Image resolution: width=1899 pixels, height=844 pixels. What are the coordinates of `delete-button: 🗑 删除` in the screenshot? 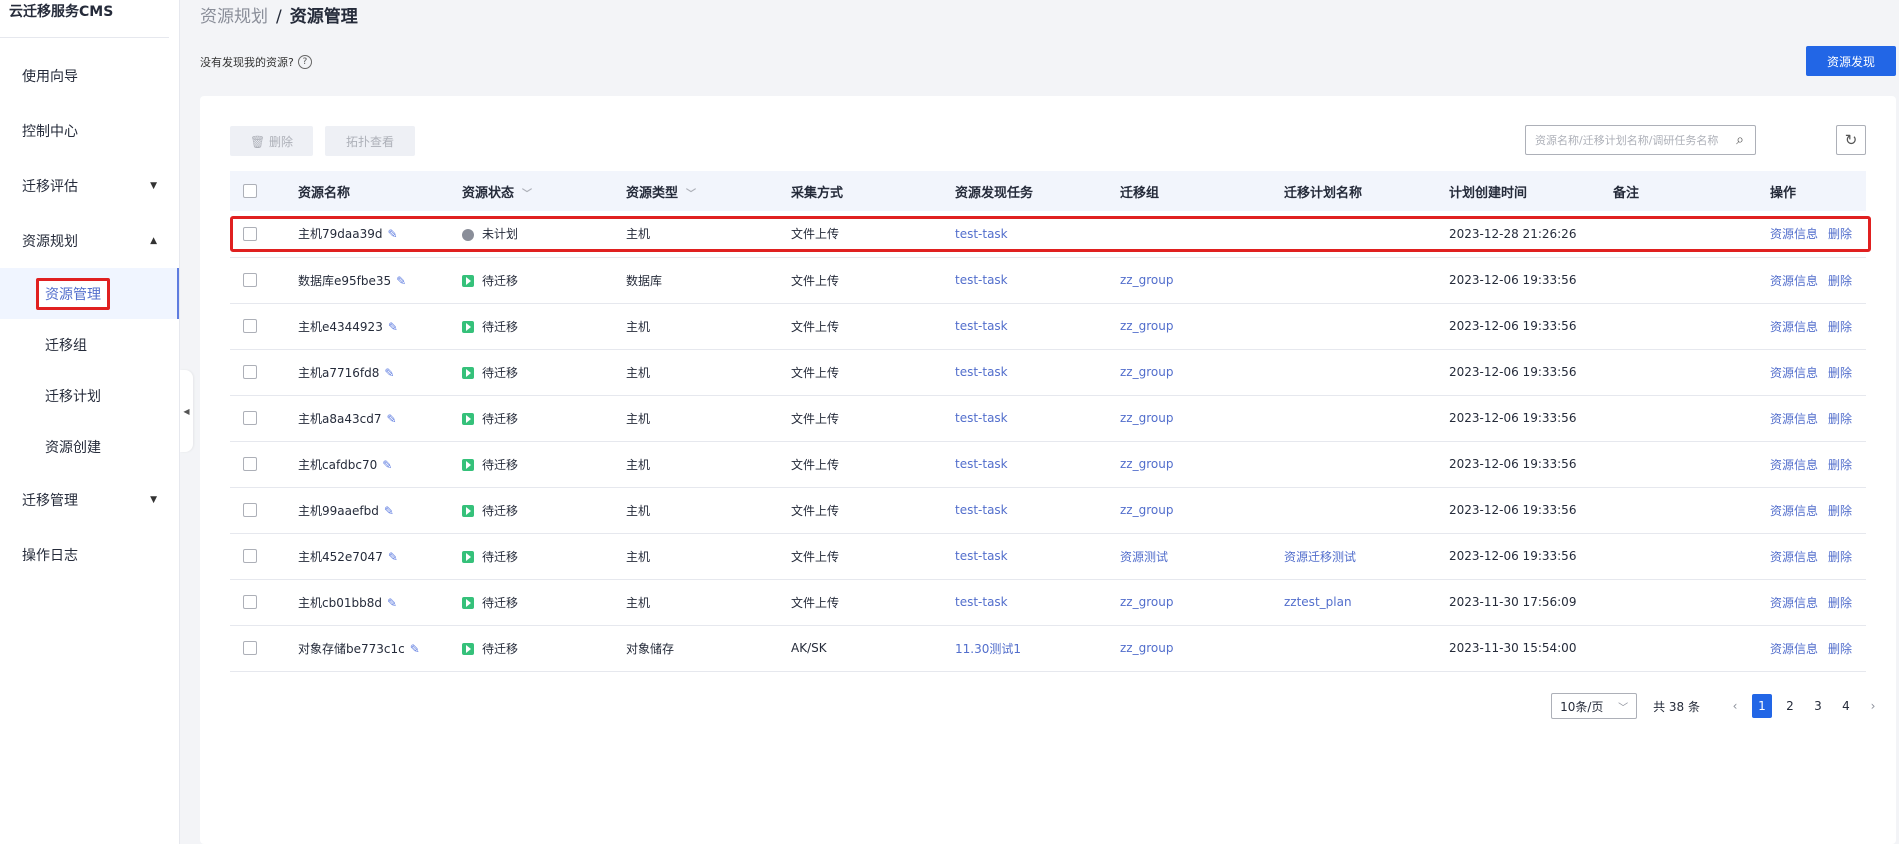 It's located at (271, 141).